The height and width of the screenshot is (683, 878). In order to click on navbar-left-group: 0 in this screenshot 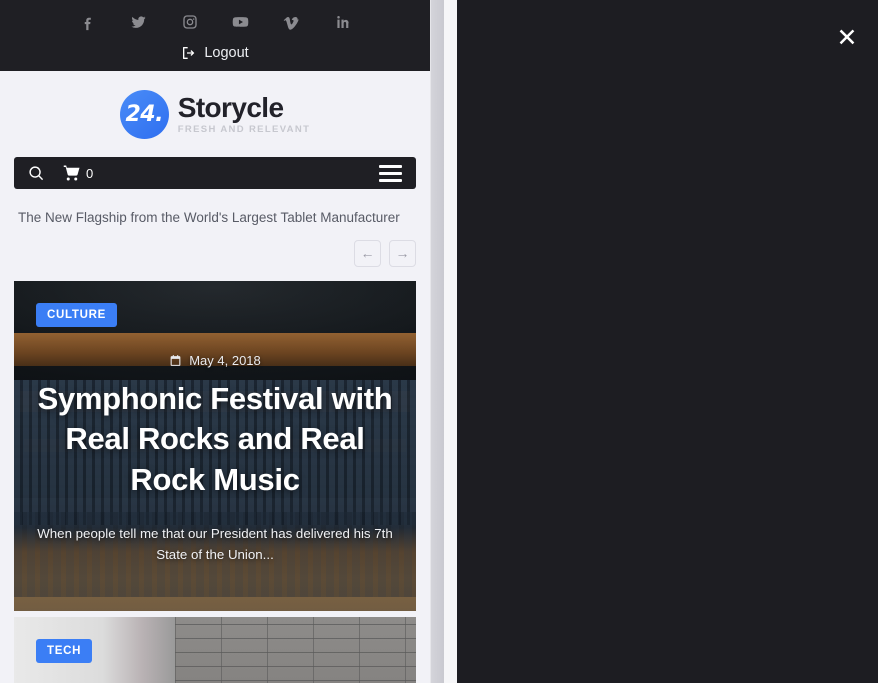, I will do `click(60, 173)`.